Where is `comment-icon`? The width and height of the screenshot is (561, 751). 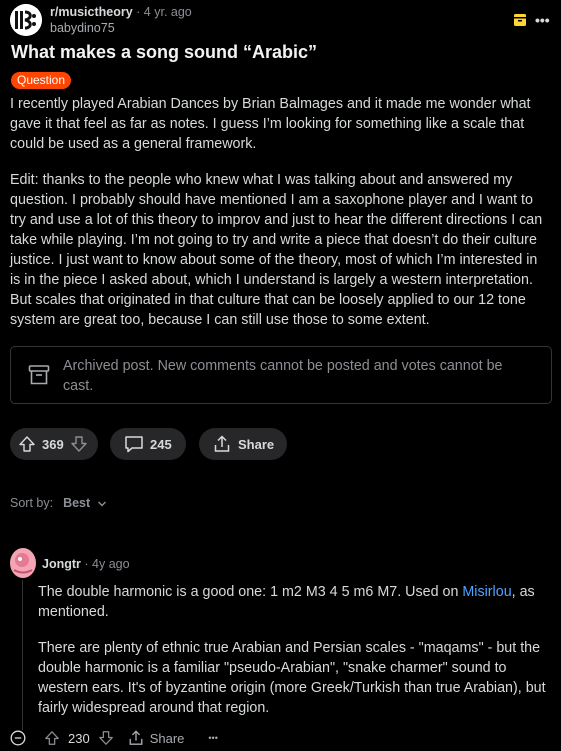 comment-icon is located at coordinates (134, 444).